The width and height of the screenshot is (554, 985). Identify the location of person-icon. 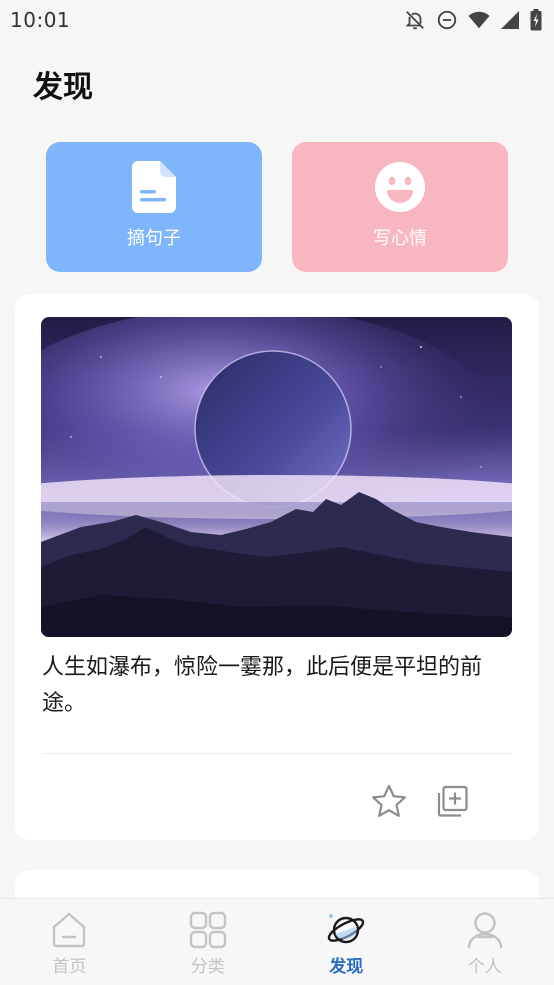
(485, 930).